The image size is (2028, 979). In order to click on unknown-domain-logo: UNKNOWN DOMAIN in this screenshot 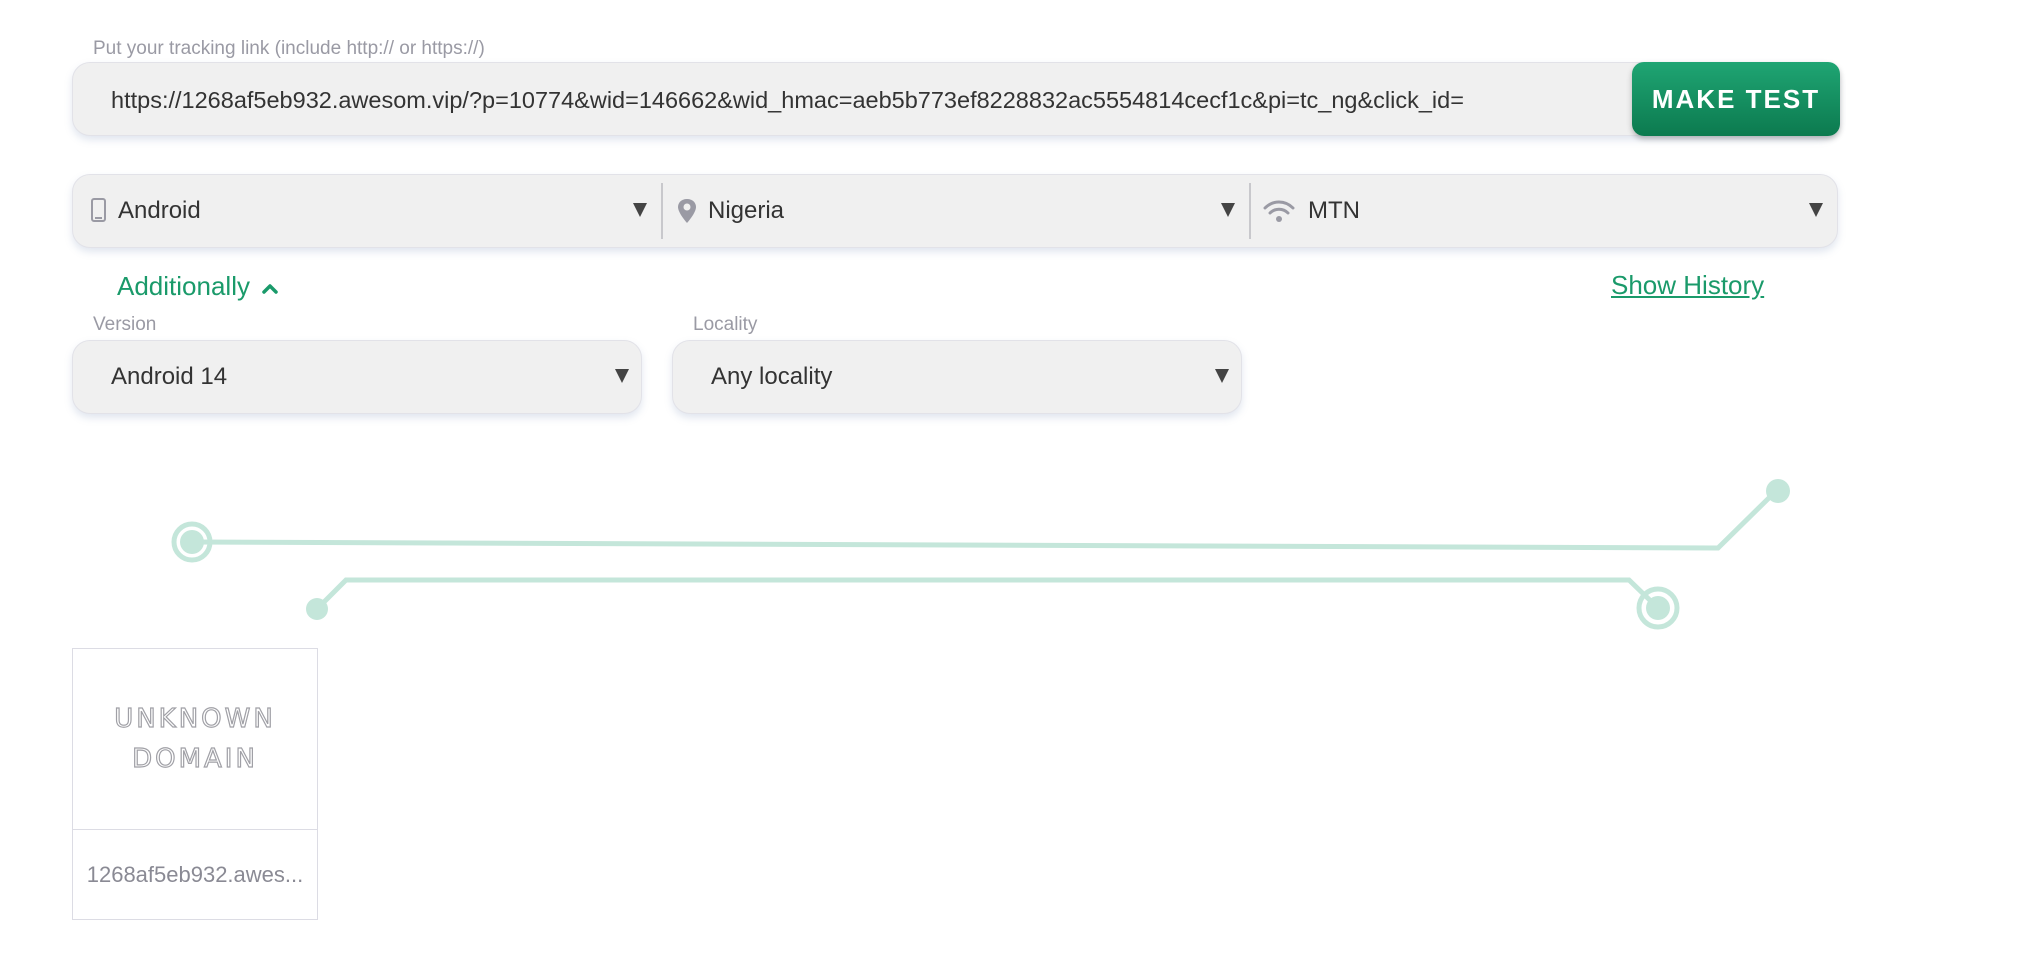, I will do `click(195, 739)`.